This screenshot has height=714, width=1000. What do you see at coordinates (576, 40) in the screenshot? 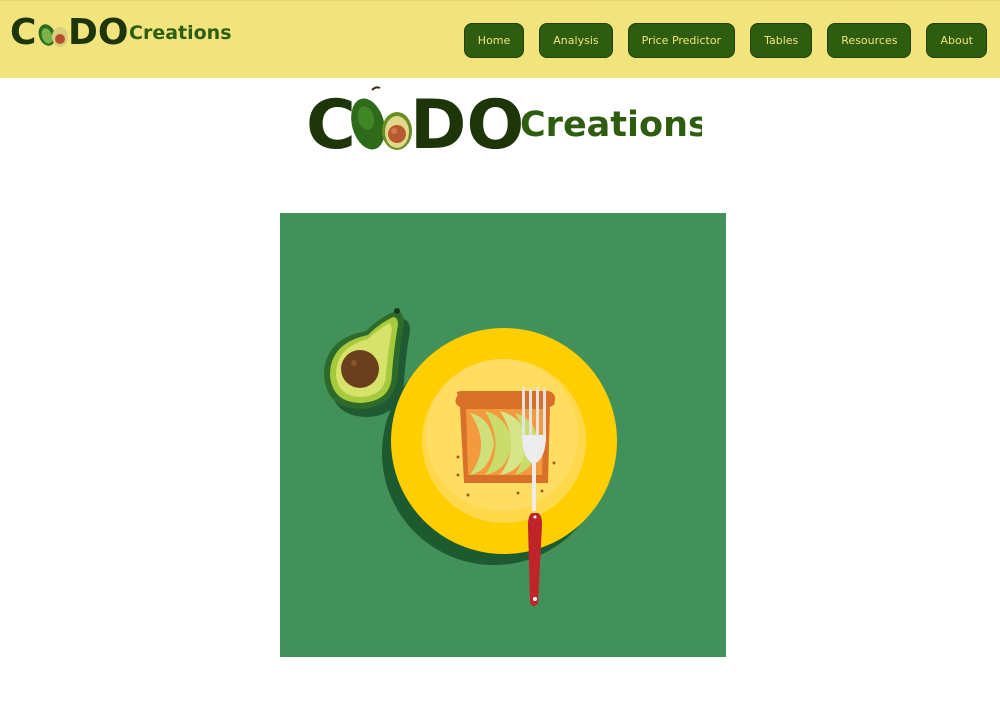
I see `nav-analysis-button: Analysis` at bounding box center [576, 40].